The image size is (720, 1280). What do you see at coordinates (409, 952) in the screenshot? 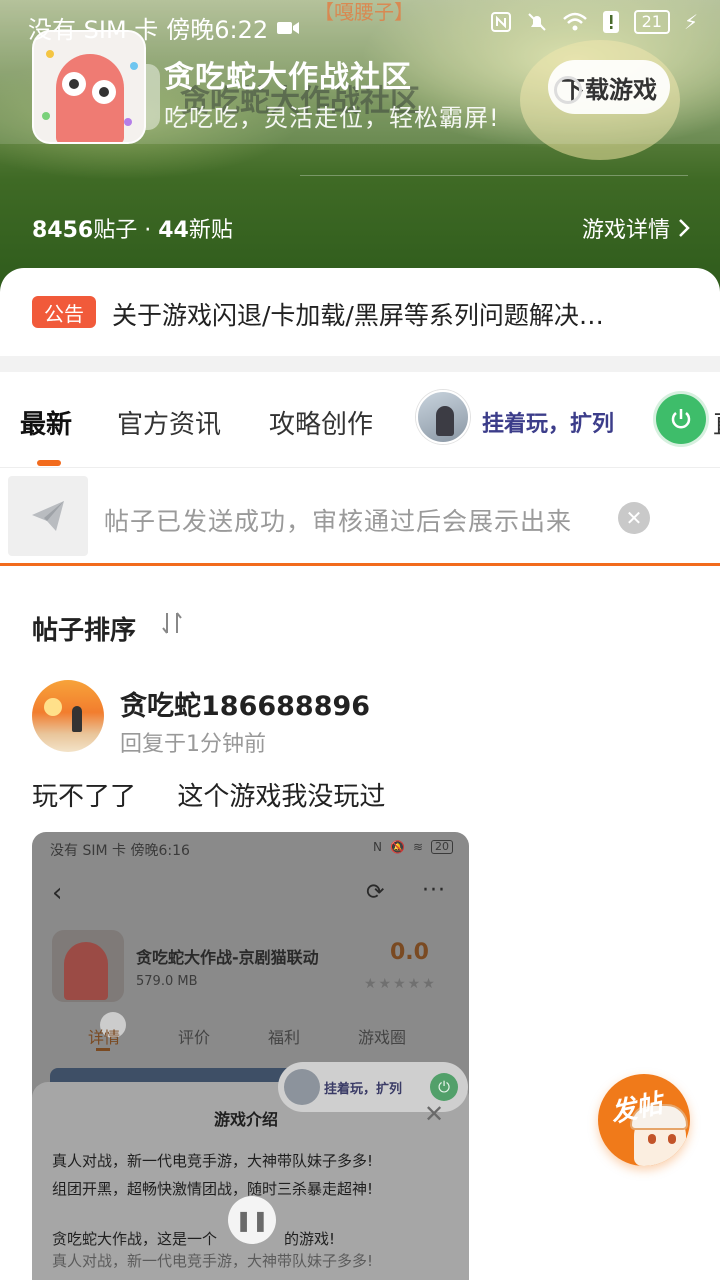
I see `image-rating: 0.0` at bounding box center [409, 952].